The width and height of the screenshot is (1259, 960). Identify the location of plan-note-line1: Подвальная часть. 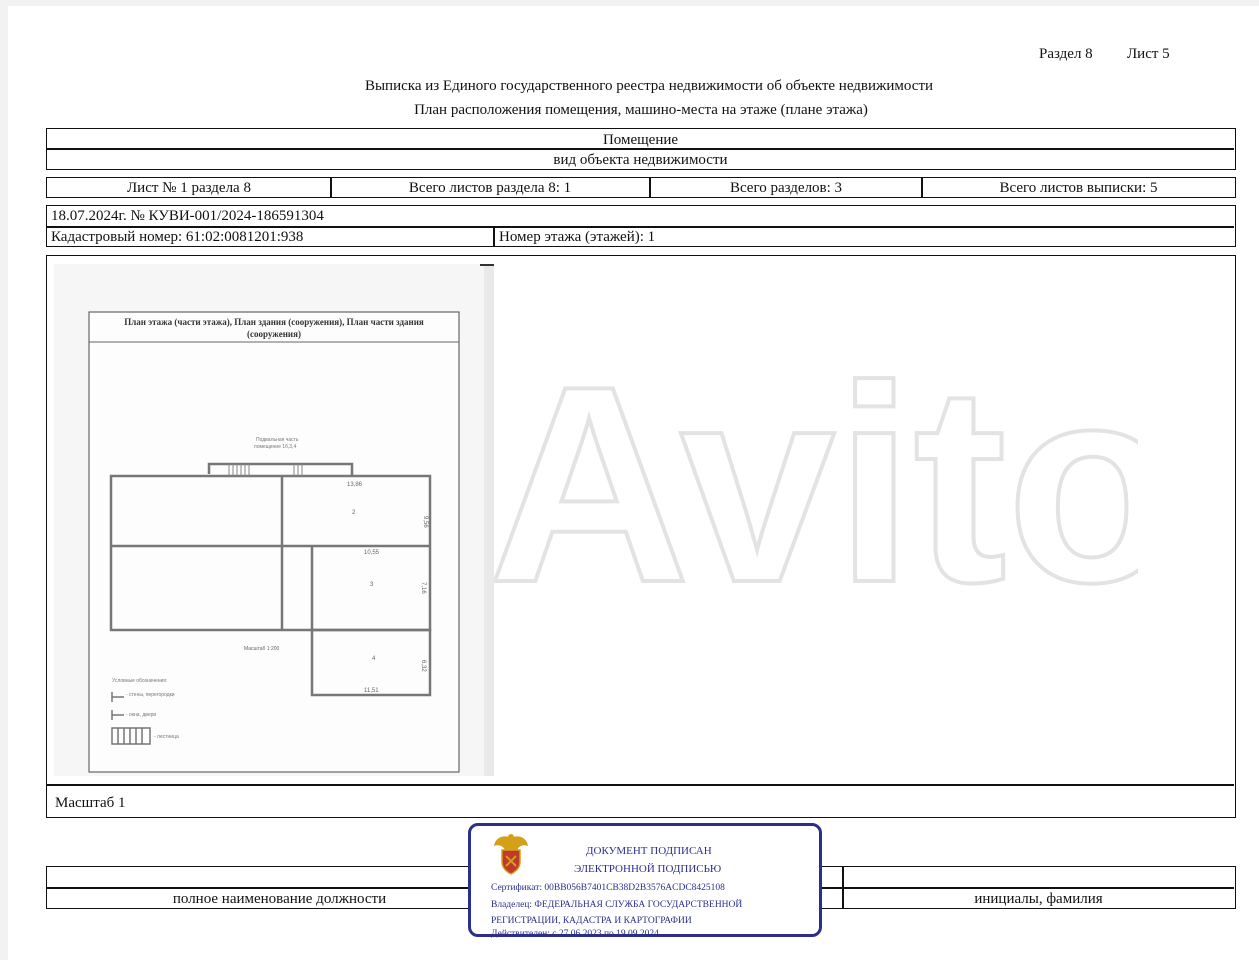
(277, 440).